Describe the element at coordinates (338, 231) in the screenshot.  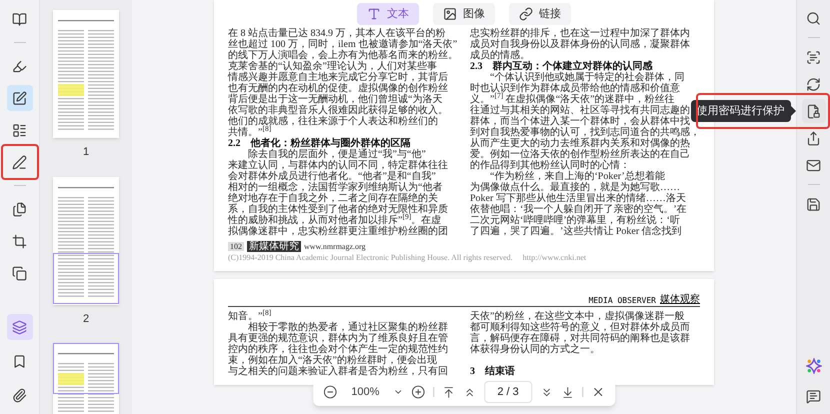
I see `text-line: 拟偶像迷群中，忠实粉丝群更注重维护粉丝圈的团` at that location.